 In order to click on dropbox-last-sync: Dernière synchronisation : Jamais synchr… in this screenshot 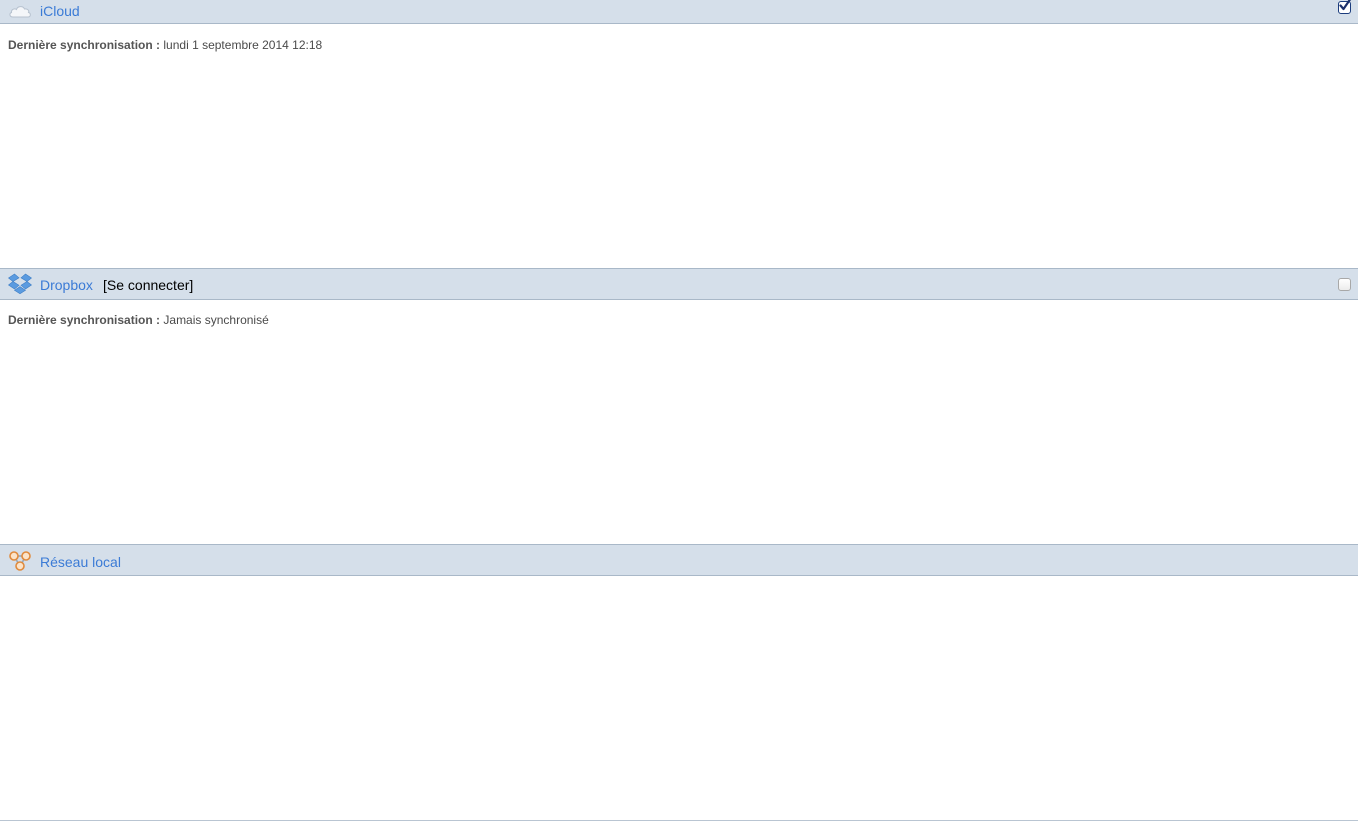, I will do `click(138, 320)`.